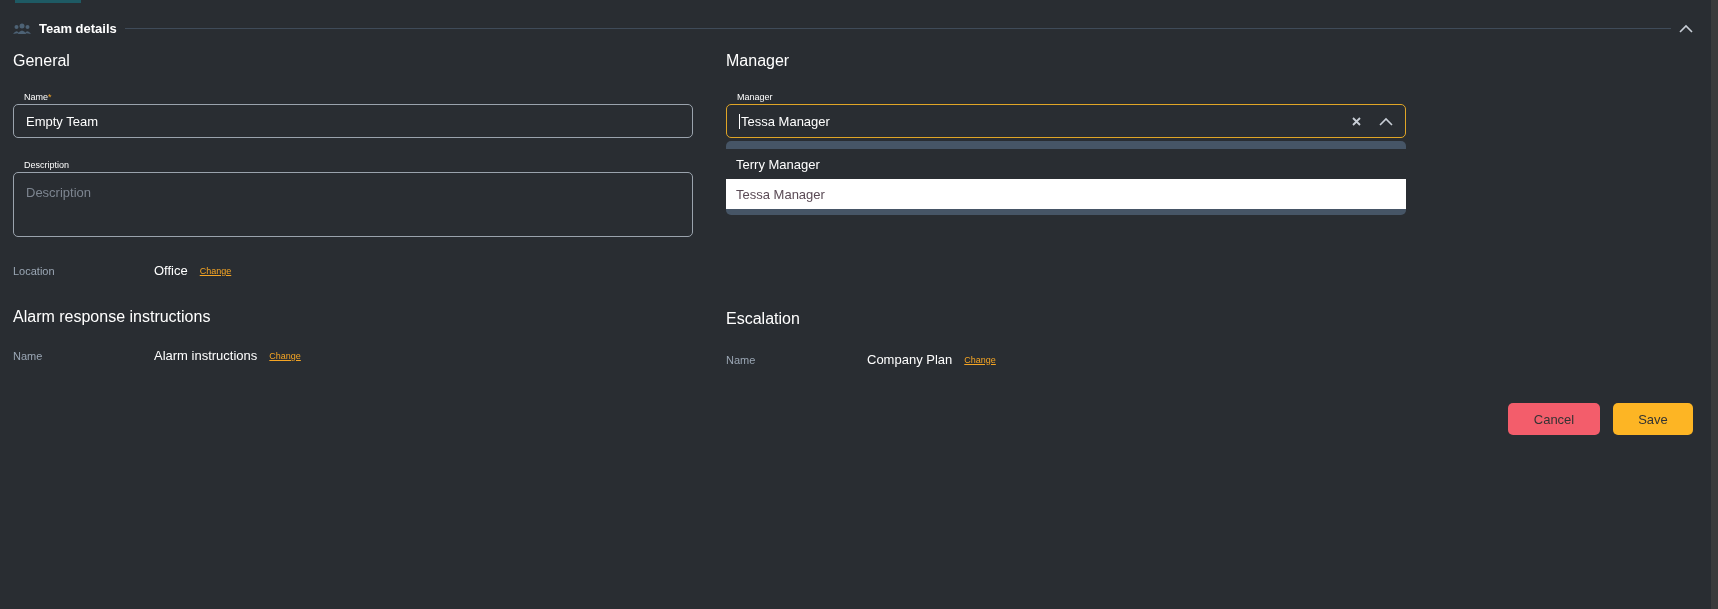 The width and height of the screenshot is (1718, 609). What do you see at coordinates (34, 270) in the screenshot?
I see `field-label: Location` at bounding box center [34, 270].